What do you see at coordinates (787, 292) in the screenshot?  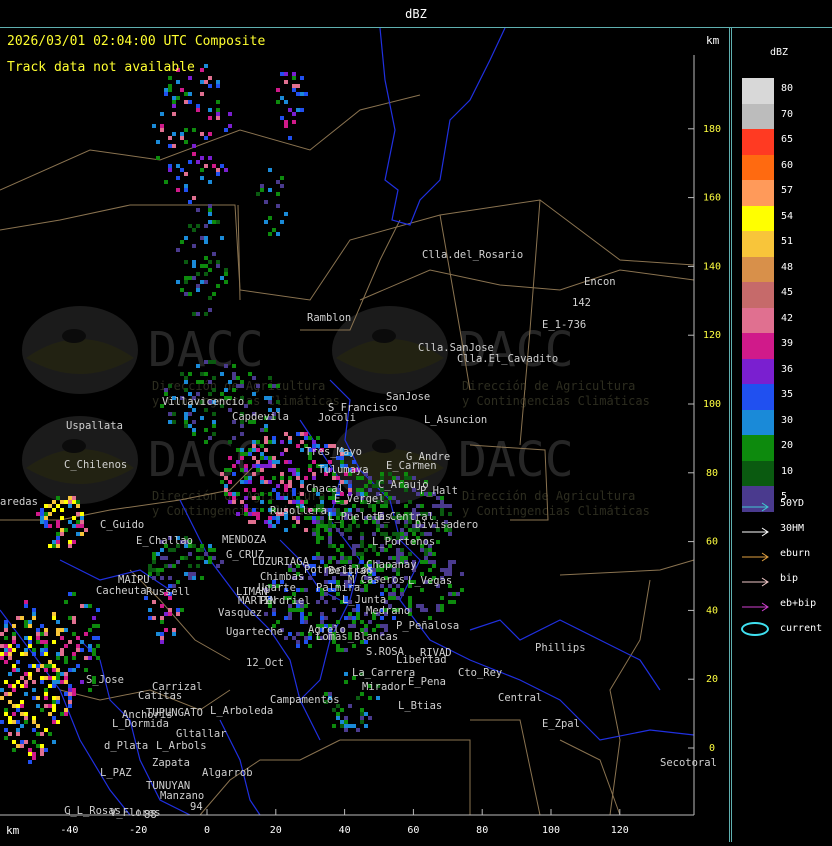 I see `colorbar-label: 45` at bounding box center [787, 292].